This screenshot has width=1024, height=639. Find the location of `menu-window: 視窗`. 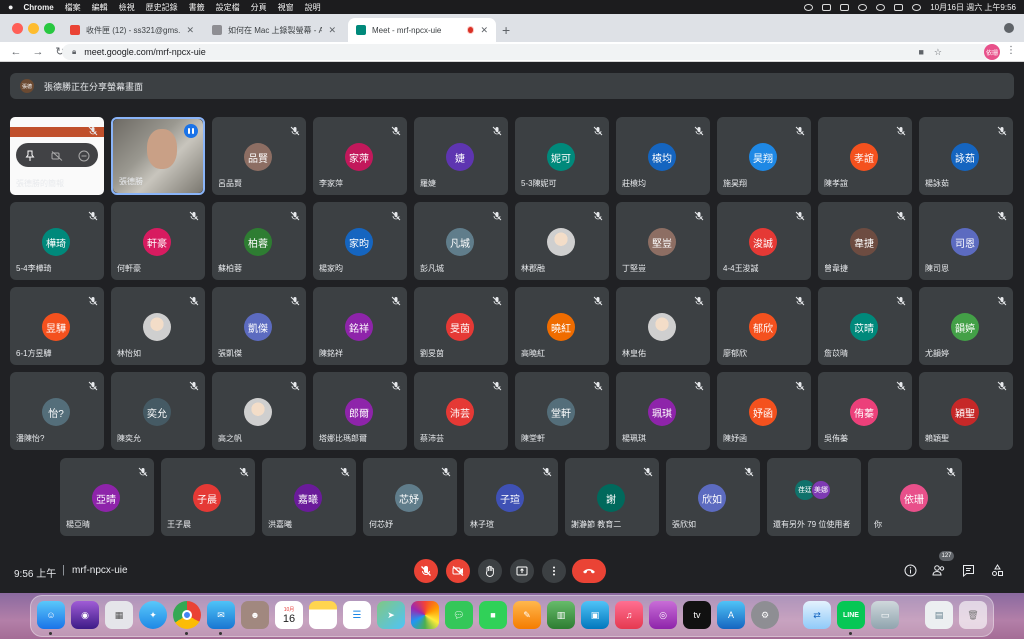

menu-window: 視窗 is located at coordinates (286, 7).